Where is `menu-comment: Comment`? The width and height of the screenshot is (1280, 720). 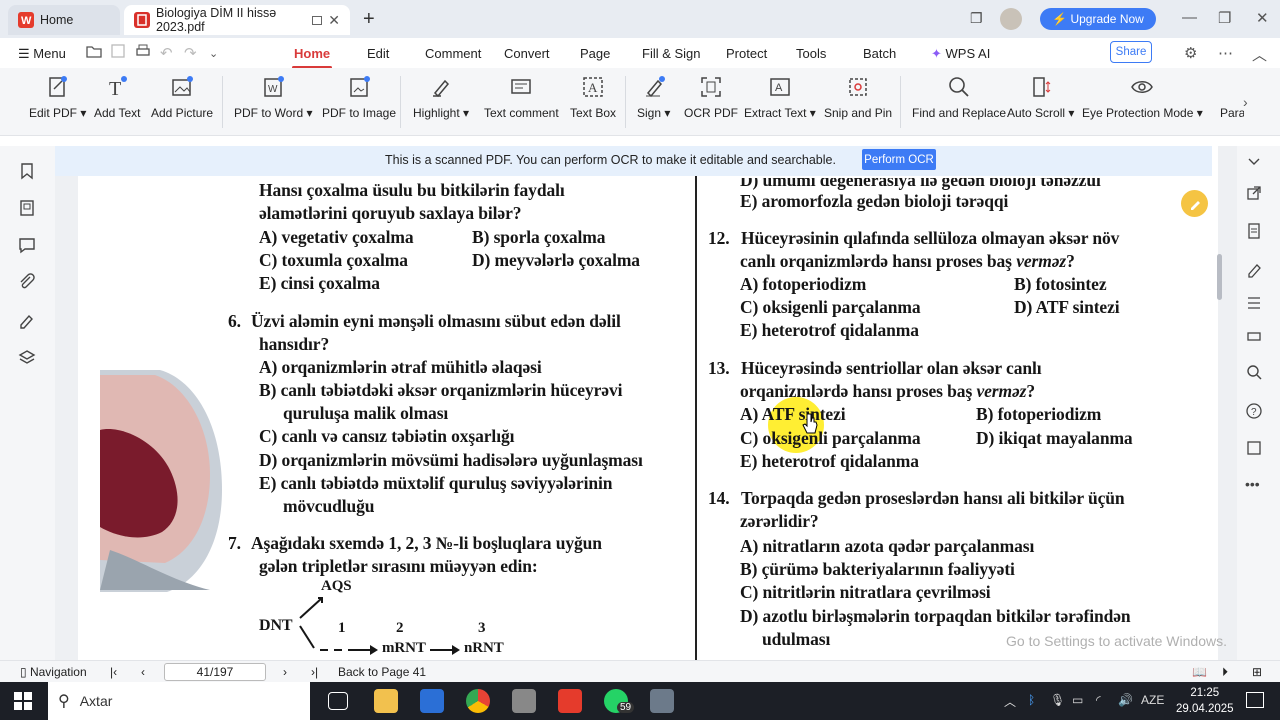
menu-comment: Comment is located at coordinates (453, 53).